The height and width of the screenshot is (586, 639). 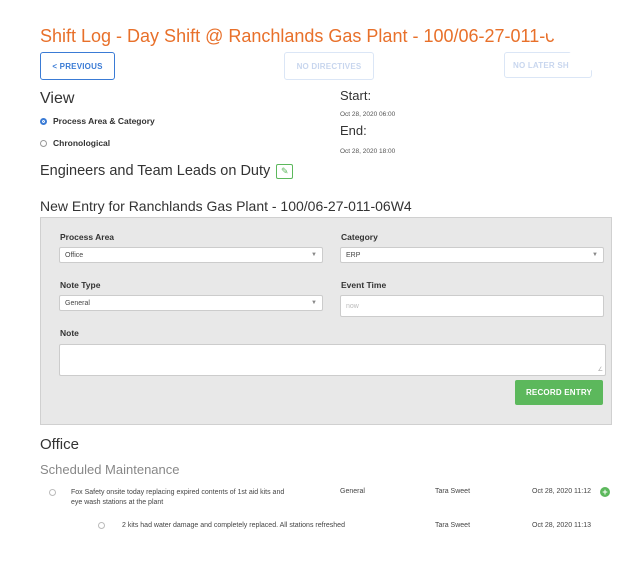 I want to click on no-later-shift-button: NO LATER SH, so click(x=548, y=65).